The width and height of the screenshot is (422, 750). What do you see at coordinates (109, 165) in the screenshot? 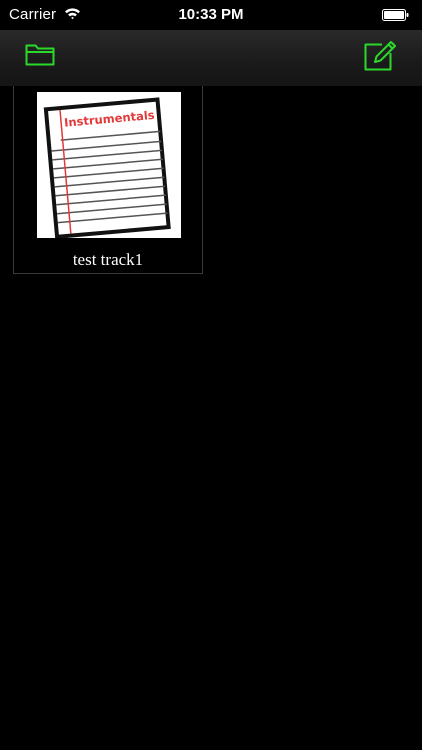
I see `lyrics-sheet-thumbnail: Instrumentals` at bounding box center [109, 165].